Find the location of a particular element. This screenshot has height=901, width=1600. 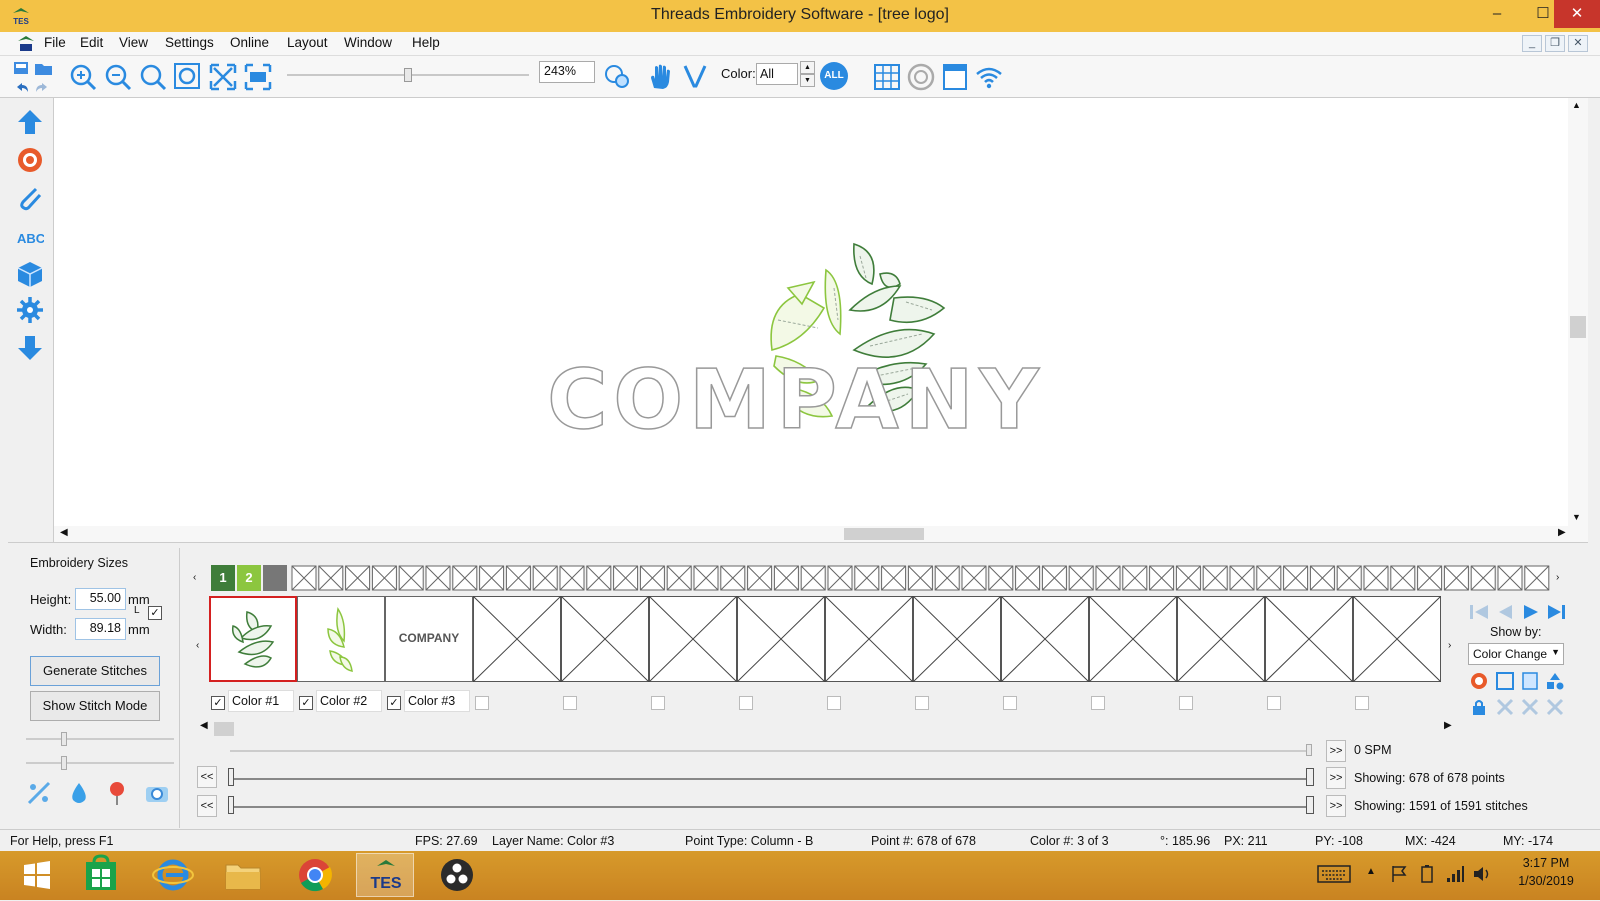

canvas-horizontal-scrollbar: ◀ ▶ is located at coordinates (821, 534).